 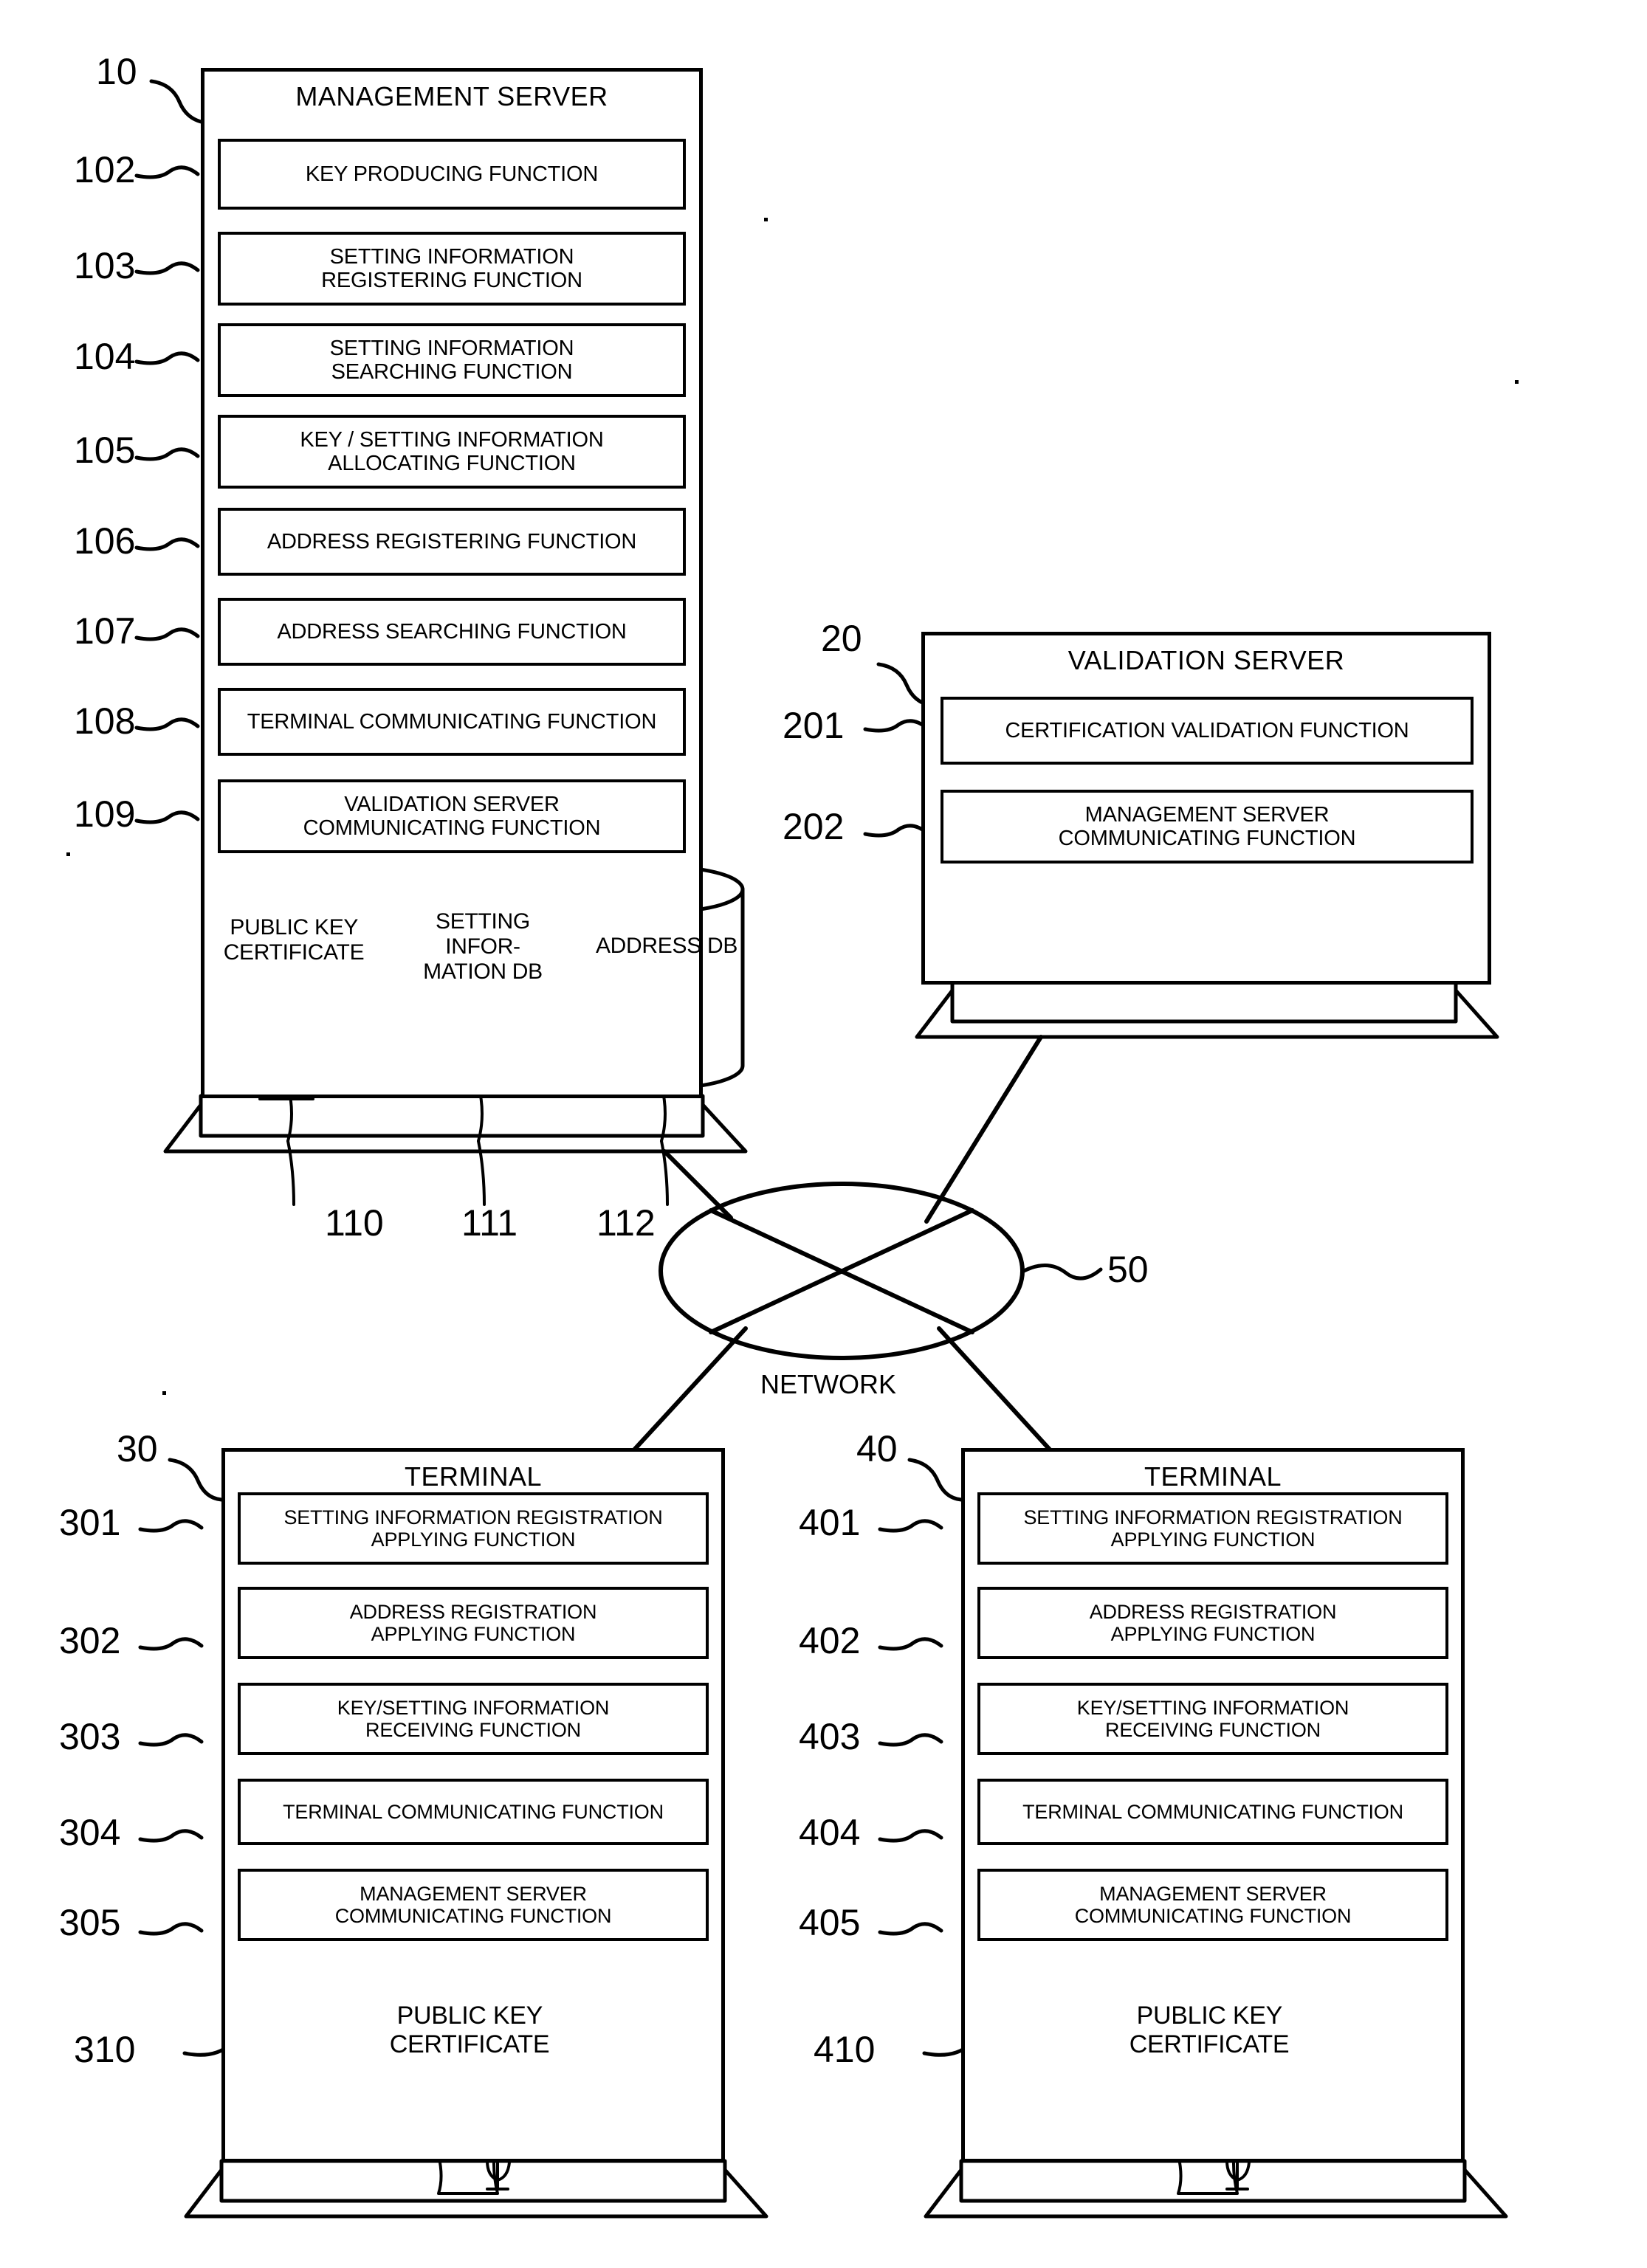 I want to click on ref-108: 108, so click(x=105, y=721).